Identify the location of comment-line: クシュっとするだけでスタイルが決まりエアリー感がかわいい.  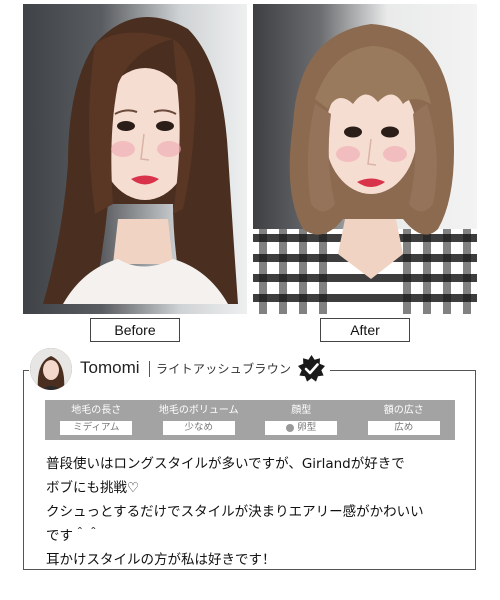
(235, 512).